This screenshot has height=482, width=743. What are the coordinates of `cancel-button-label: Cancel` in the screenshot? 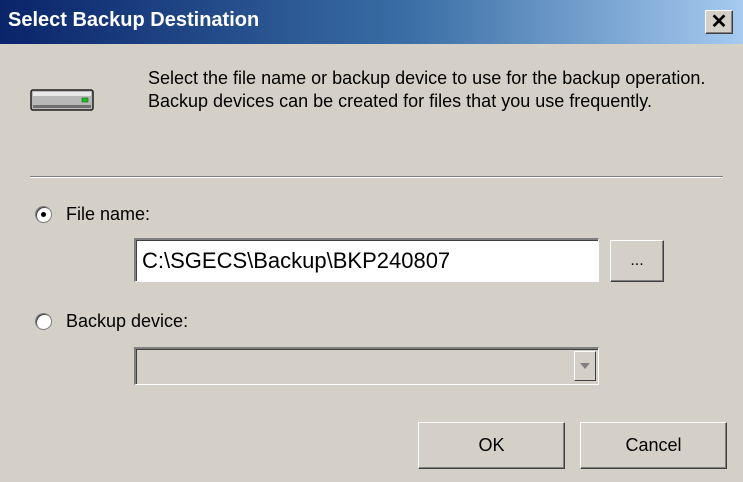 It's located at (653, 445).